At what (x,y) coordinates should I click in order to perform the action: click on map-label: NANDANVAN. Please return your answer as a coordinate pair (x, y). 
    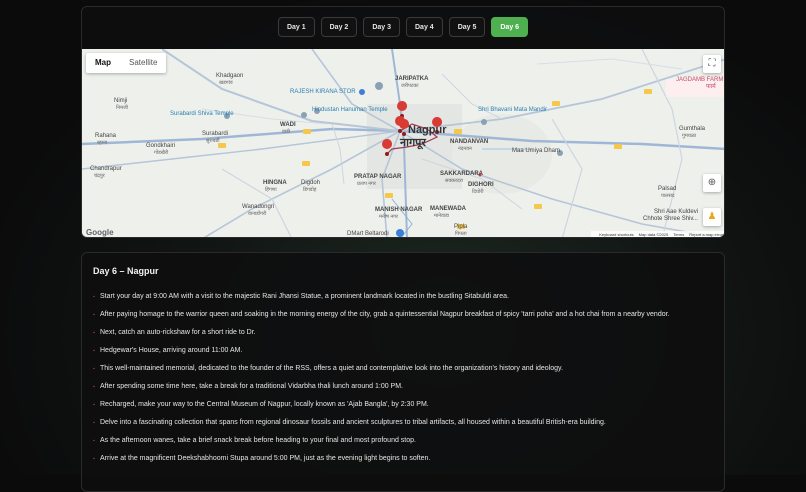
    Looking at the image, I should click on (469, 142).